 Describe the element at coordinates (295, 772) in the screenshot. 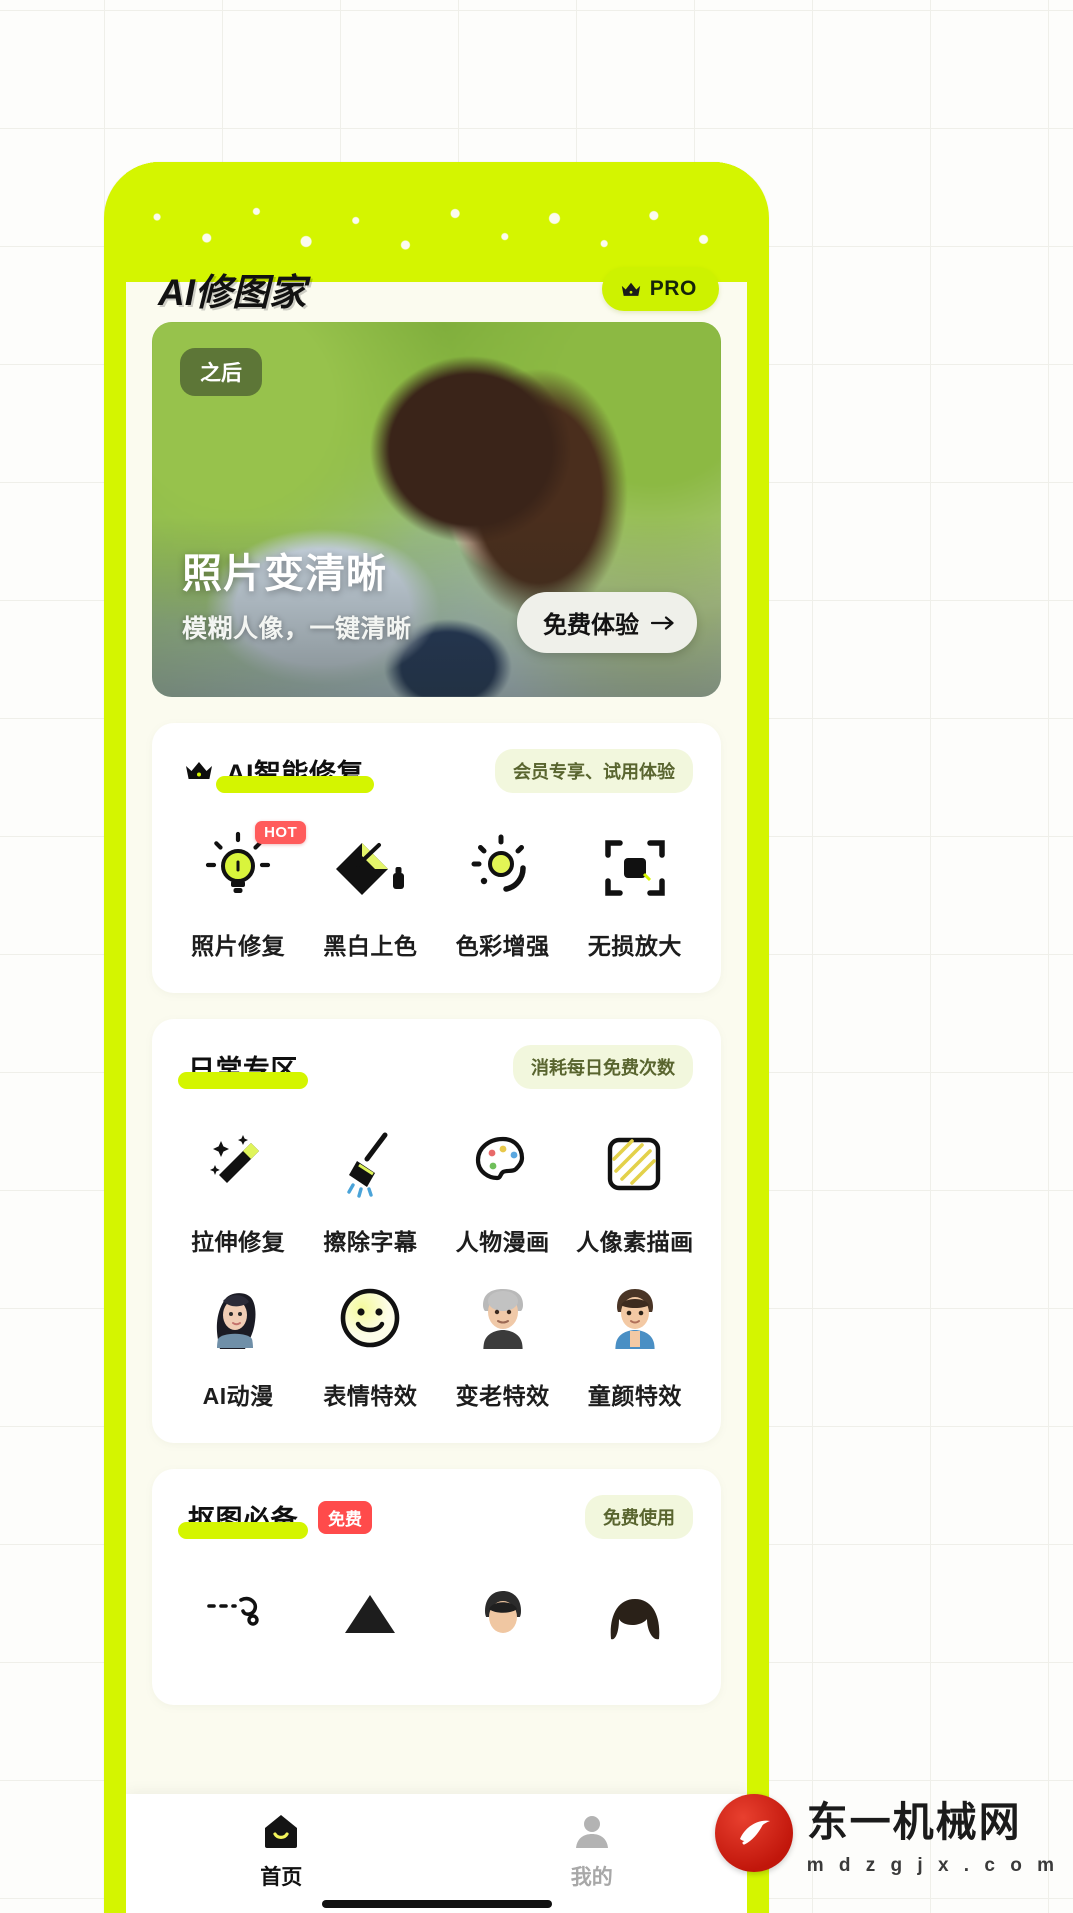

I see `section-title: AI智能修复` at that location.